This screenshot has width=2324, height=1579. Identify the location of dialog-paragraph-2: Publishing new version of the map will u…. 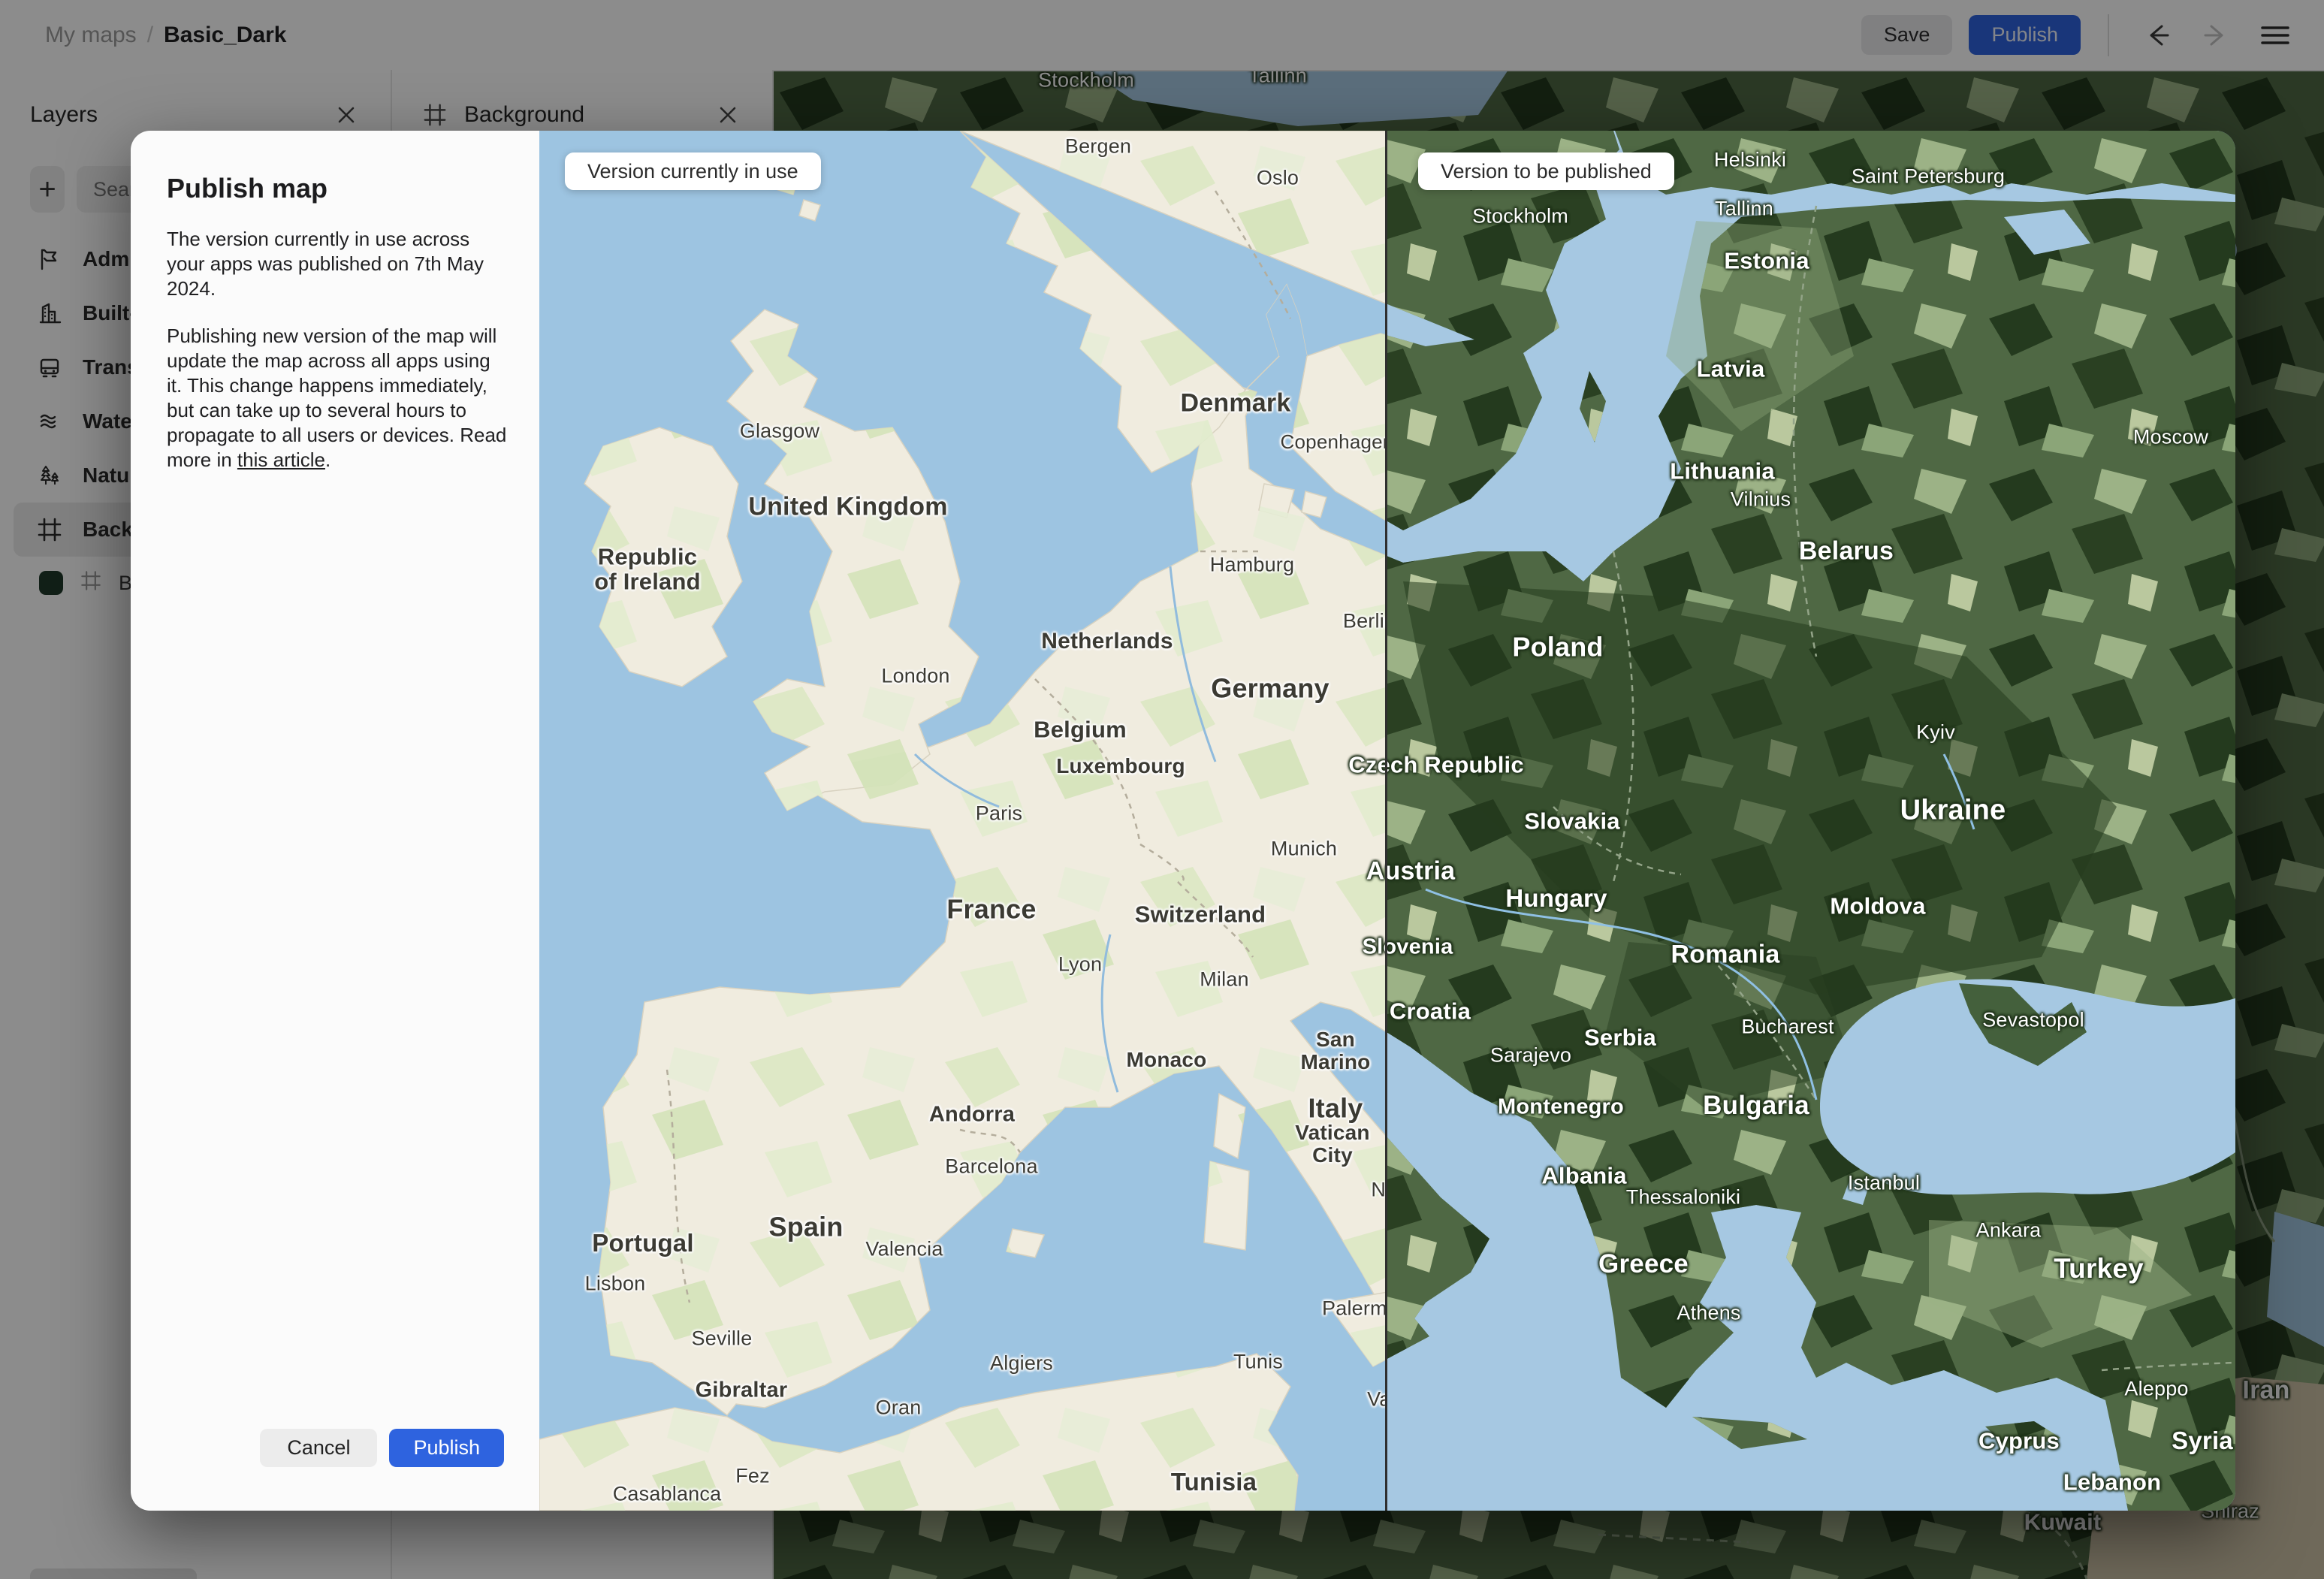
(337, 398).